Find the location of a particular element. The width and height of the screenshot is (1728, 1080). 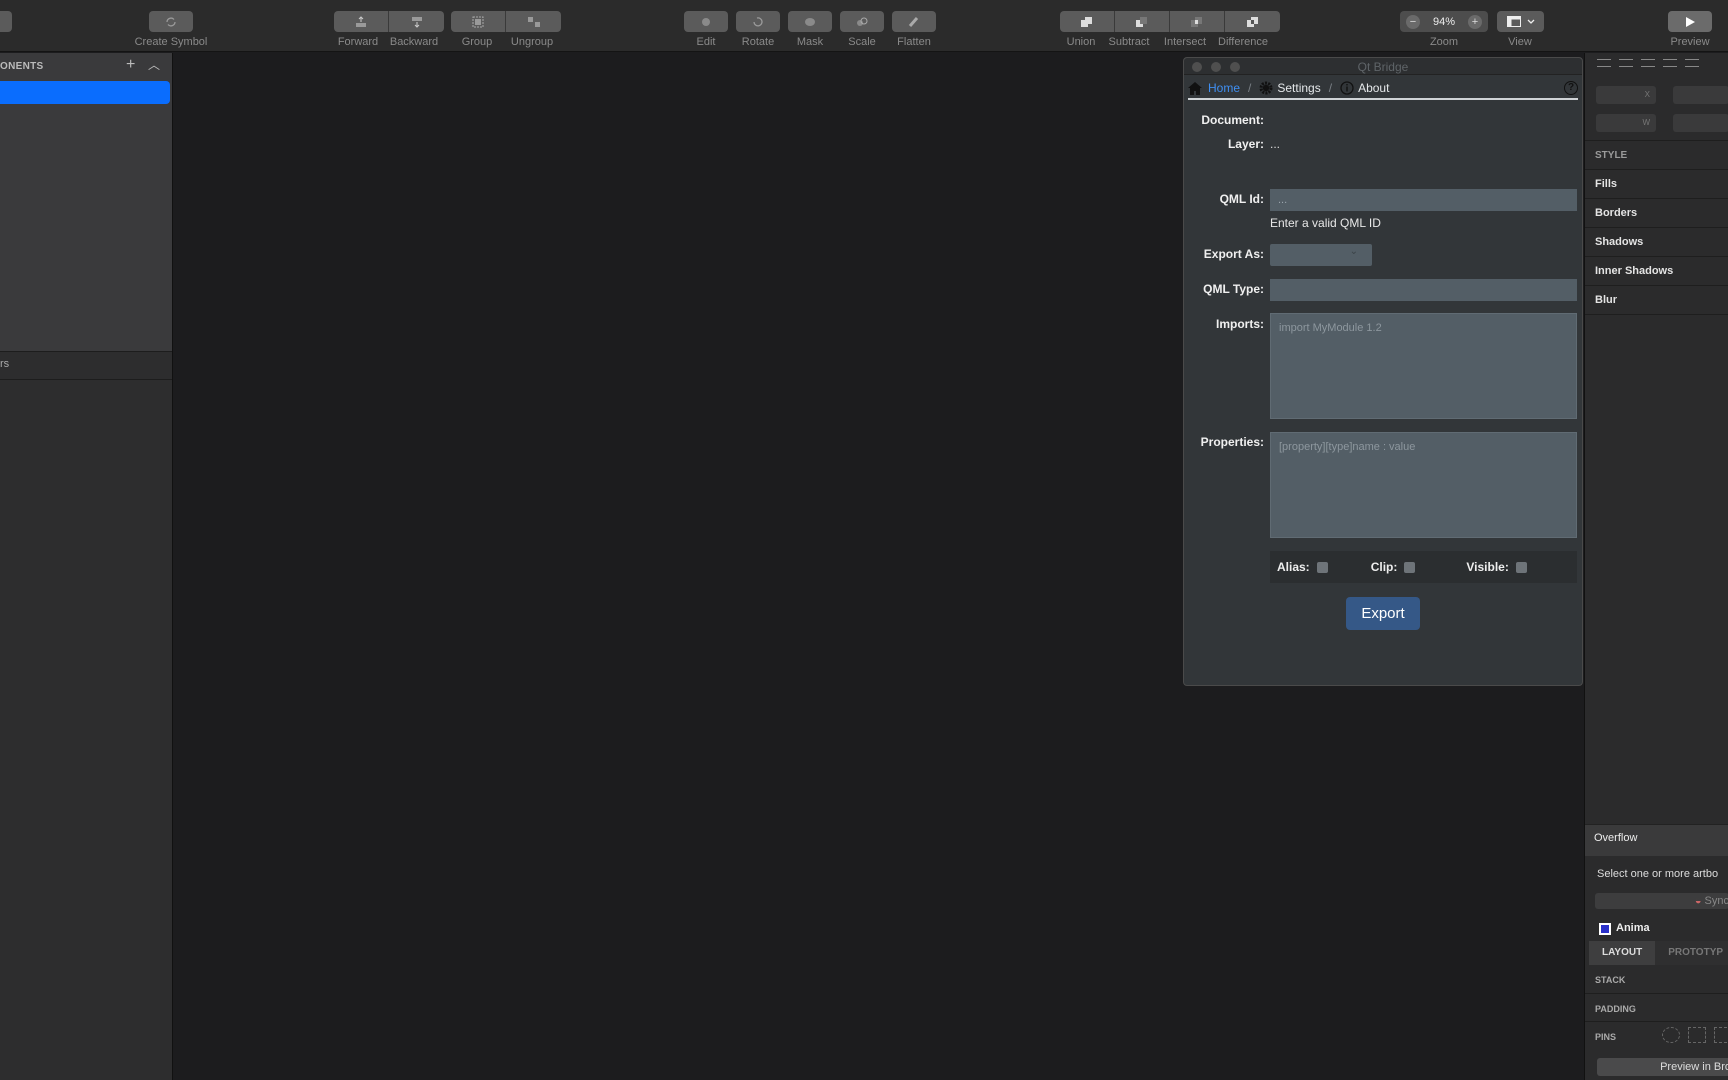

breadcrumb-nav: Home / Settings / About ? is located at coordinates (1383, 89).